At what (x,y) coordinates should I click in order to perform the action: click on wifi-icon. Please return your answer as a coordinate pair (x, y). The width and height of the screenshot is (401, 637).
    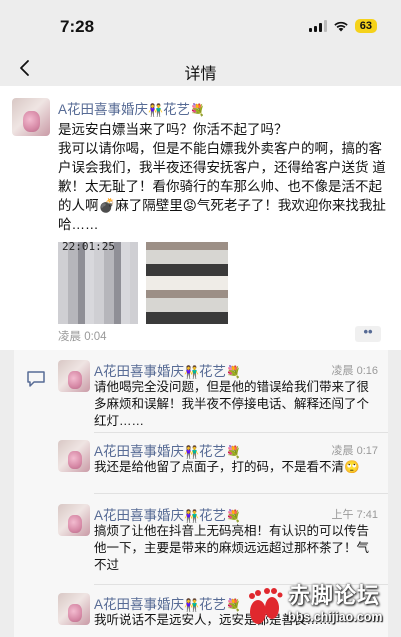
    Looking at the image, I should click on (341, 26).